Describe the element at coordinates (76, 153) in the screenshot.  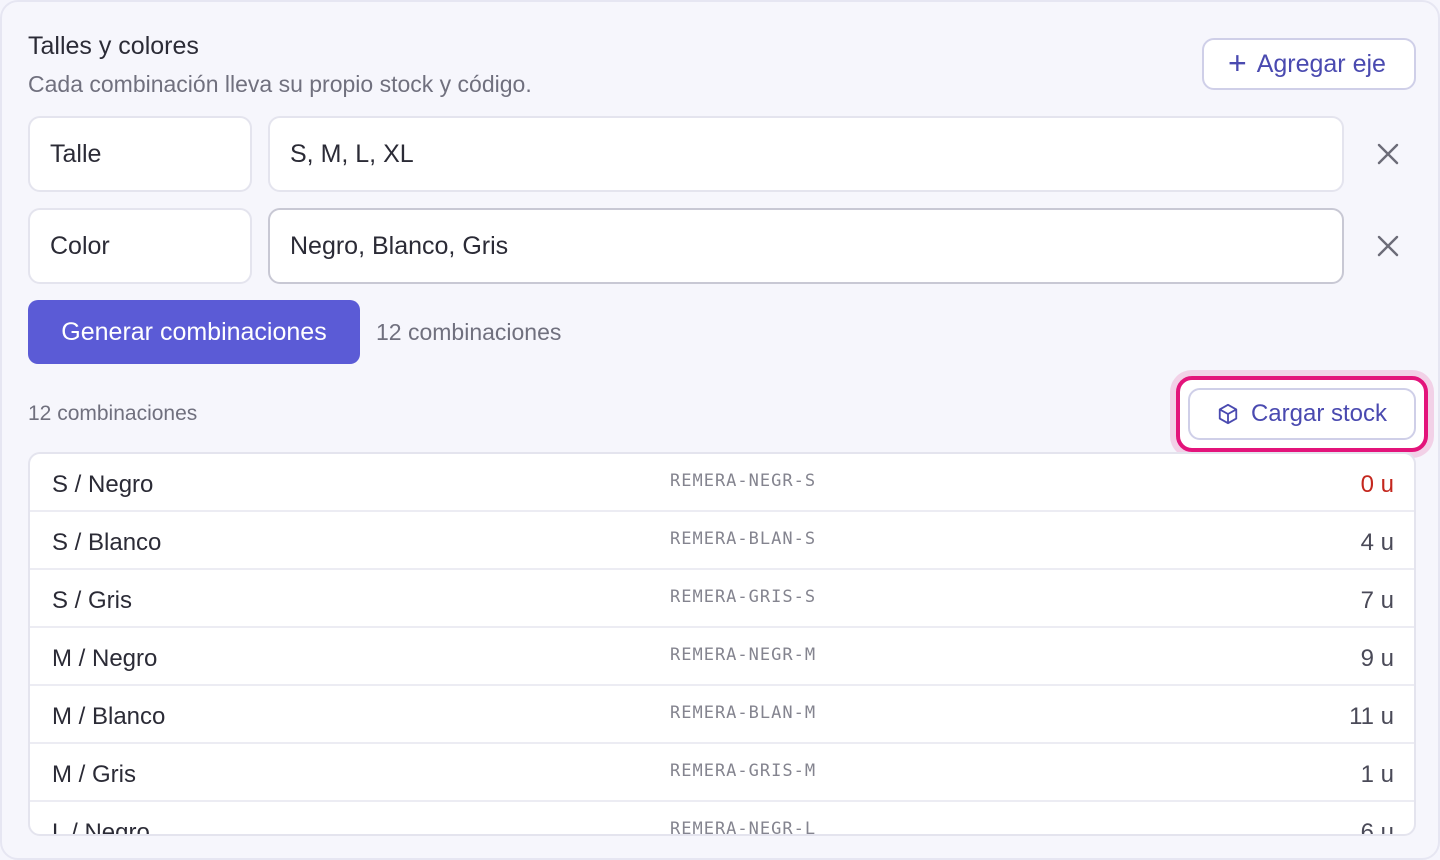
I see `axis-name-value: Talle` at that location.